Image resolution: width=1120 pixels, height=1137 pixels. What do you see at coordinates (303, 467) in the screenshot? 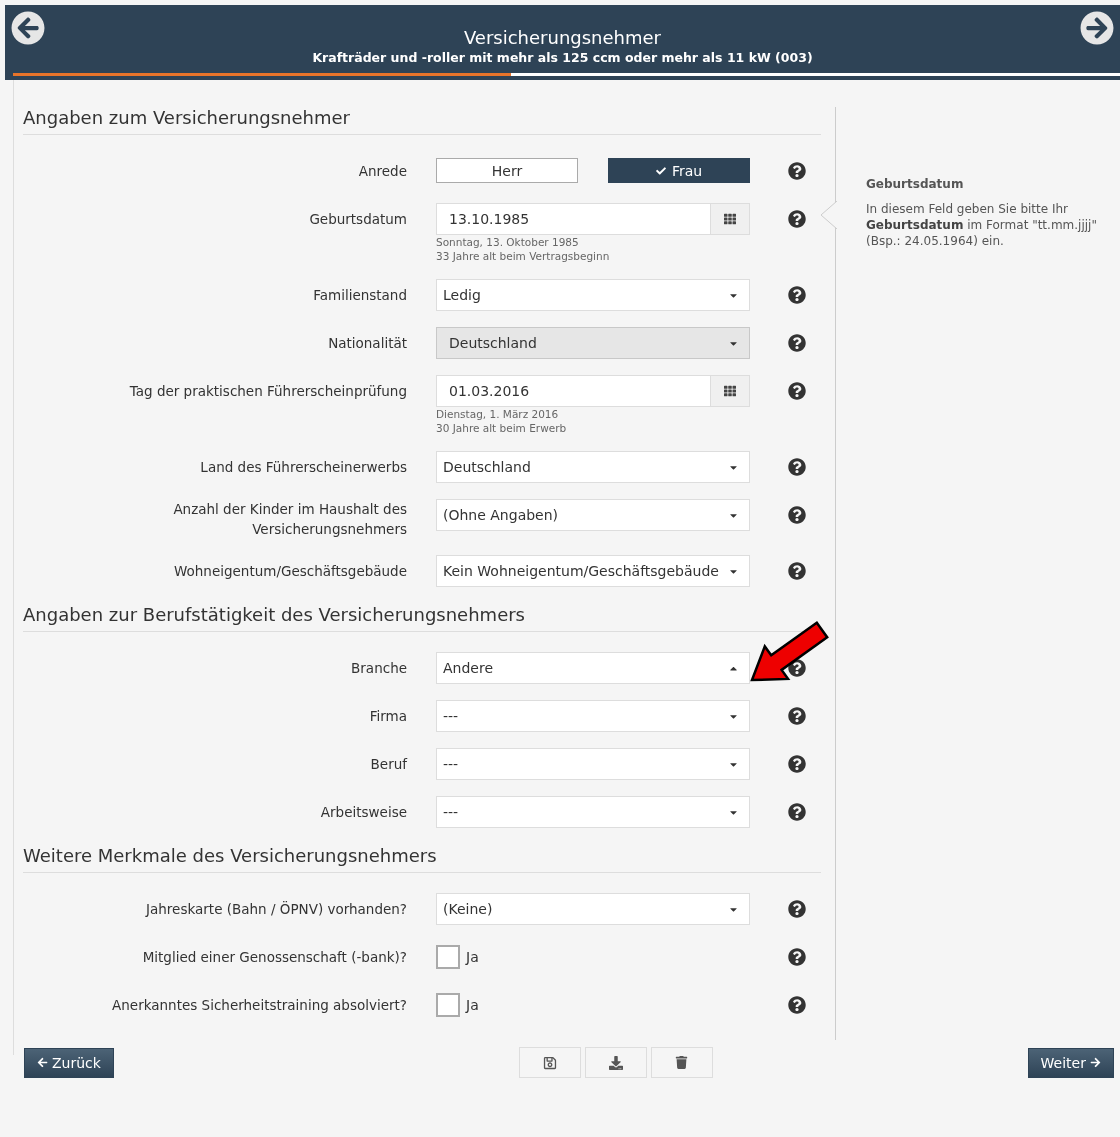
I see `field-label: Land des Führerscheinerwerbs` at bounding box center [303, 467].